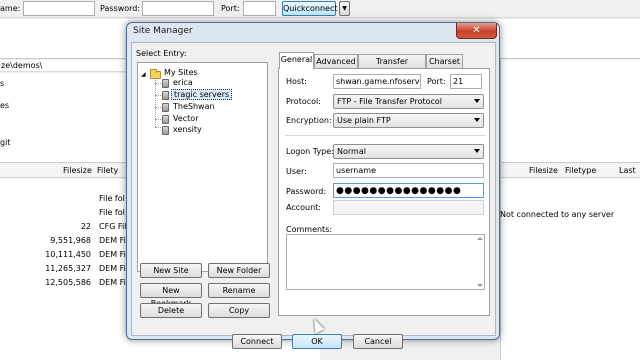 The width and height of the screenshot is (640, 360). What do you see at coordinates (309, 120) in the screenshot?
I see `encryption-label: Encryption:` at bounding box center [309, 120].